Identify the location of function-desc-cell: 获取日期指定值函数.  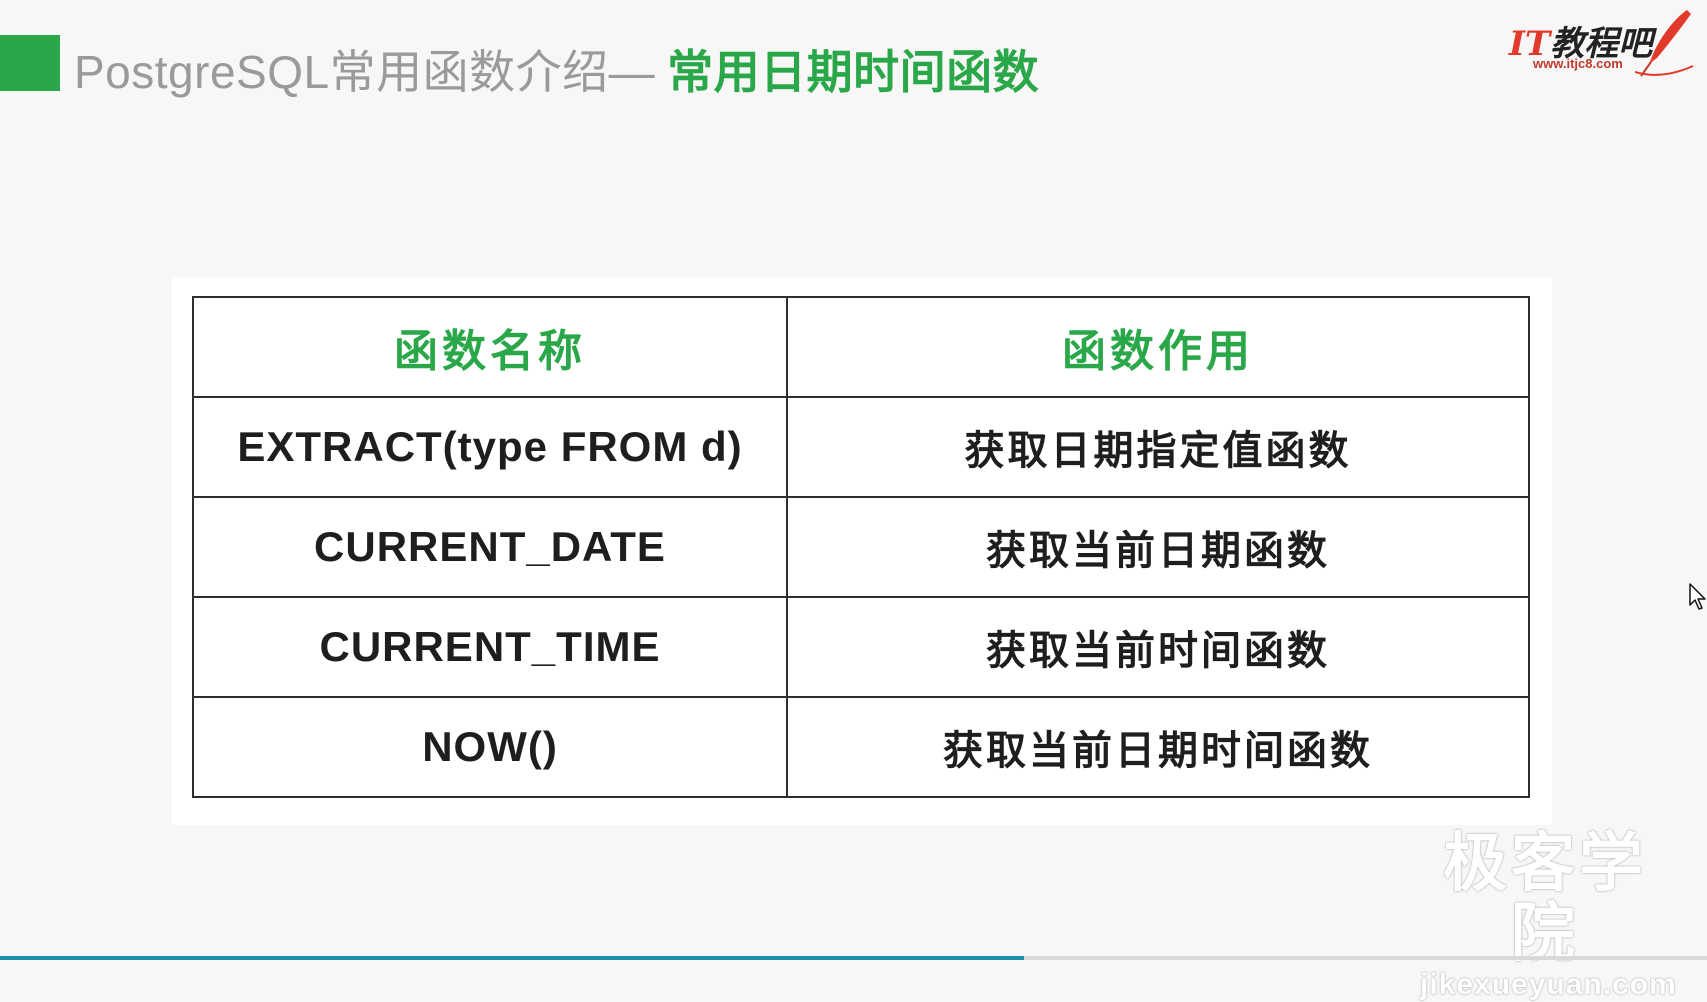
(1158, 447).